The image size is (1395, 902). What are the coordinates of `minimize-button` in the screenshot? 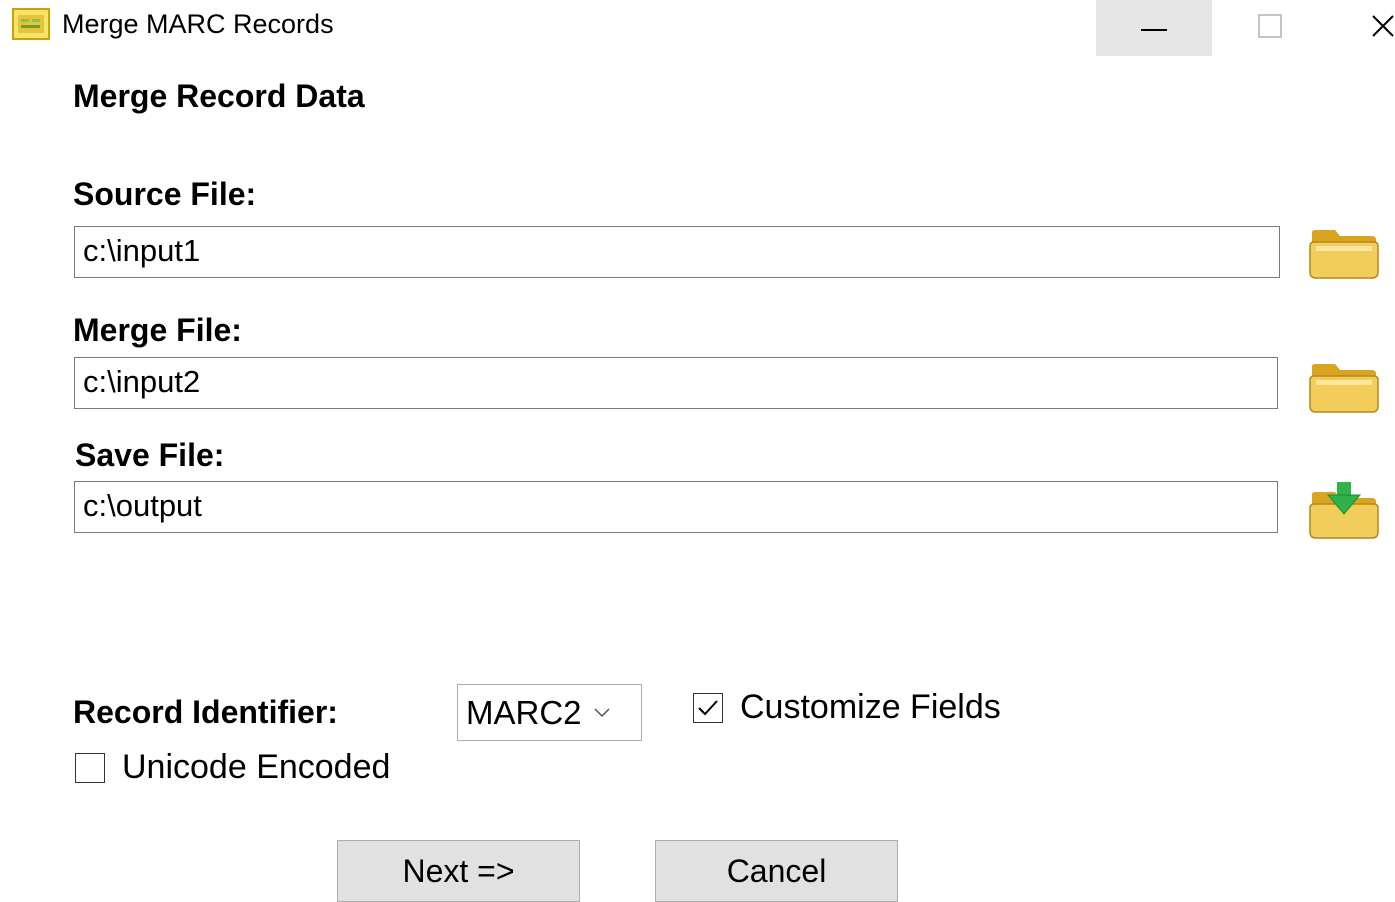 It's located at (1154, 28).